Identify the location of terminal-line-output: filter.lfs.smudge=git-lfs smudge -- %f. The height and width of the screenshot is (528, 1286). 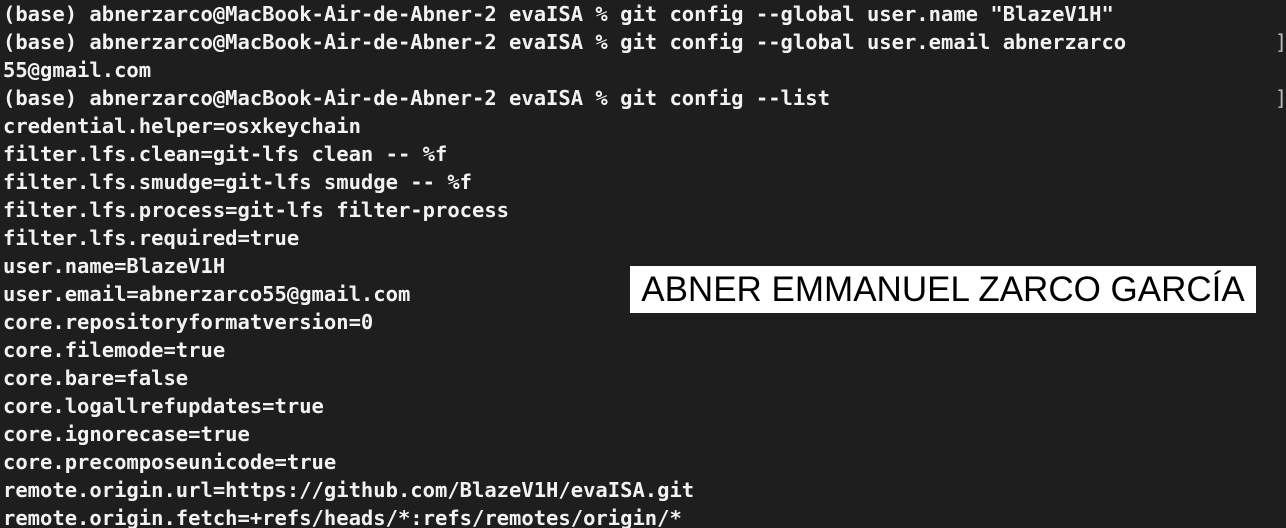
(237, 182).